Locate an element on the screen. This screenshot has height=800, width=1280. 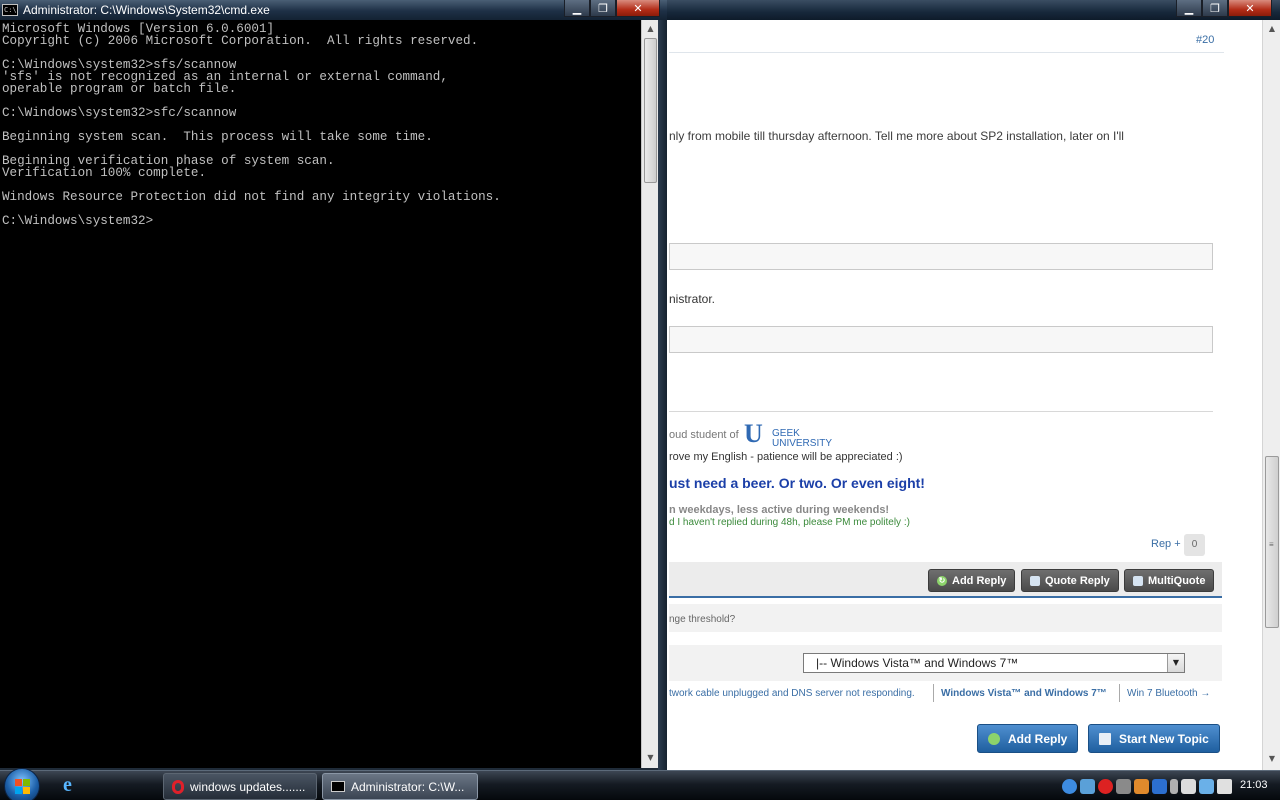
cmd-scroll-down-arrow-icon: ▼ is located at coordinates (650, 758).